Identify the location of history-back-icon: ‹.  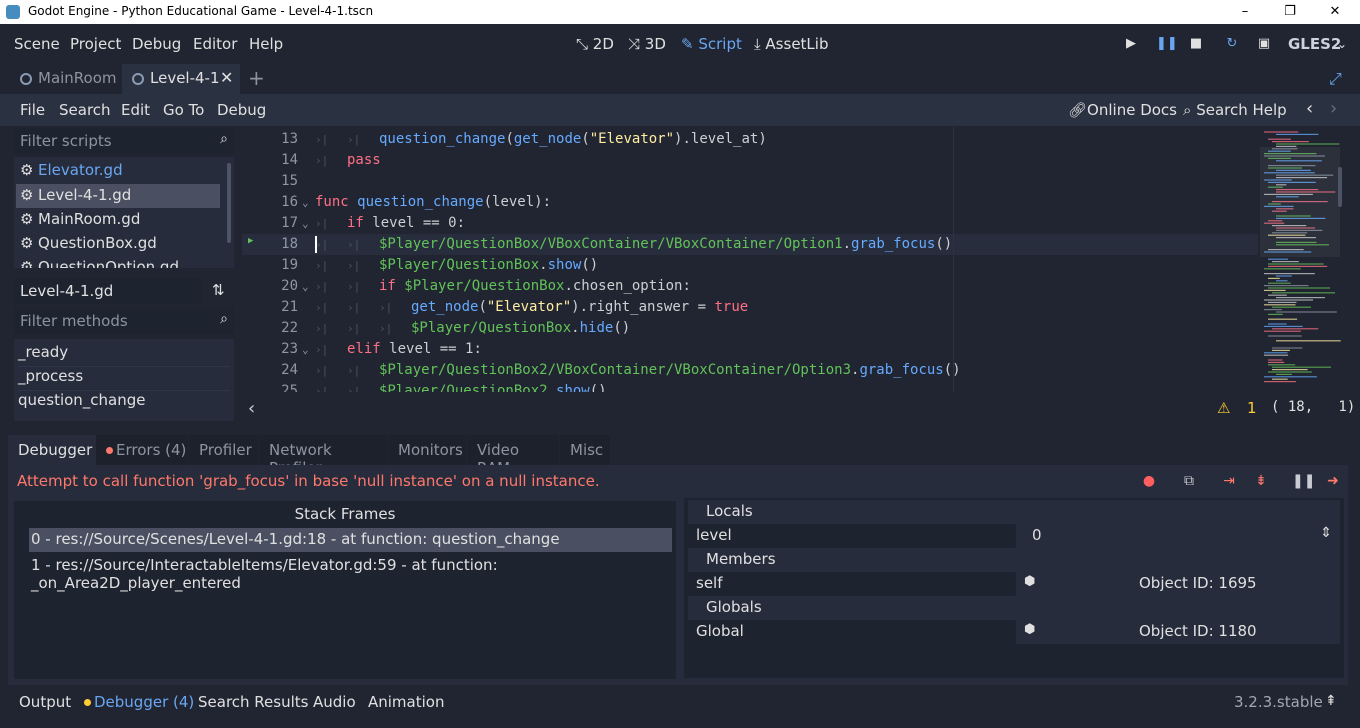
(1309, 108).